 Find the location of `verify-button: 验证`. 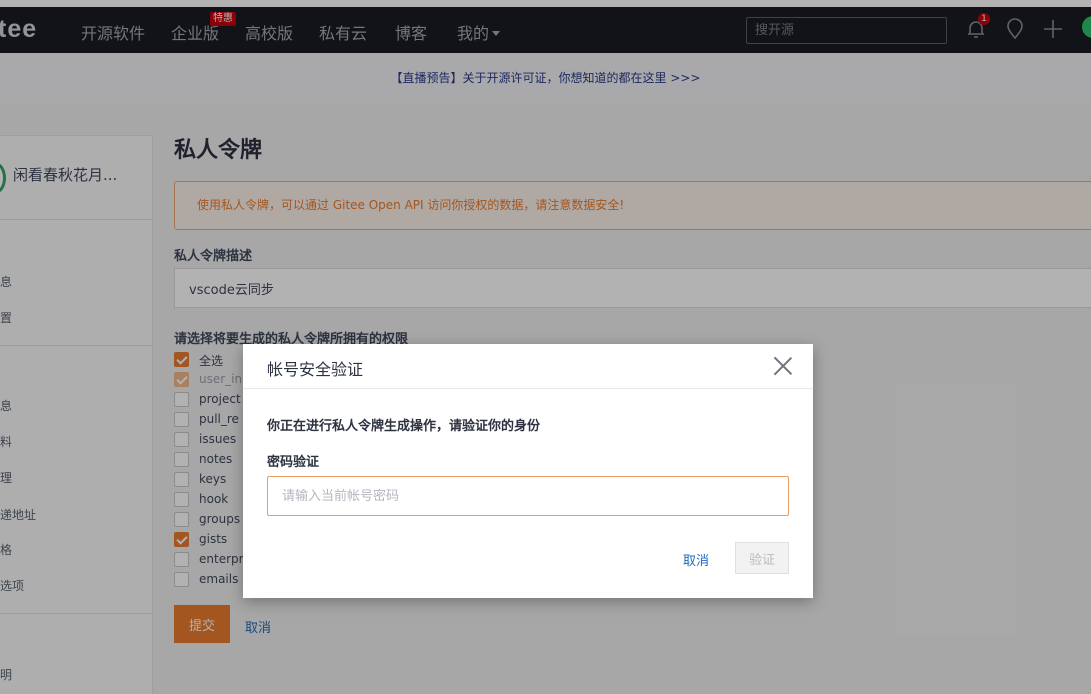

verify-button: 验证 is located at coordinates (762, 558).